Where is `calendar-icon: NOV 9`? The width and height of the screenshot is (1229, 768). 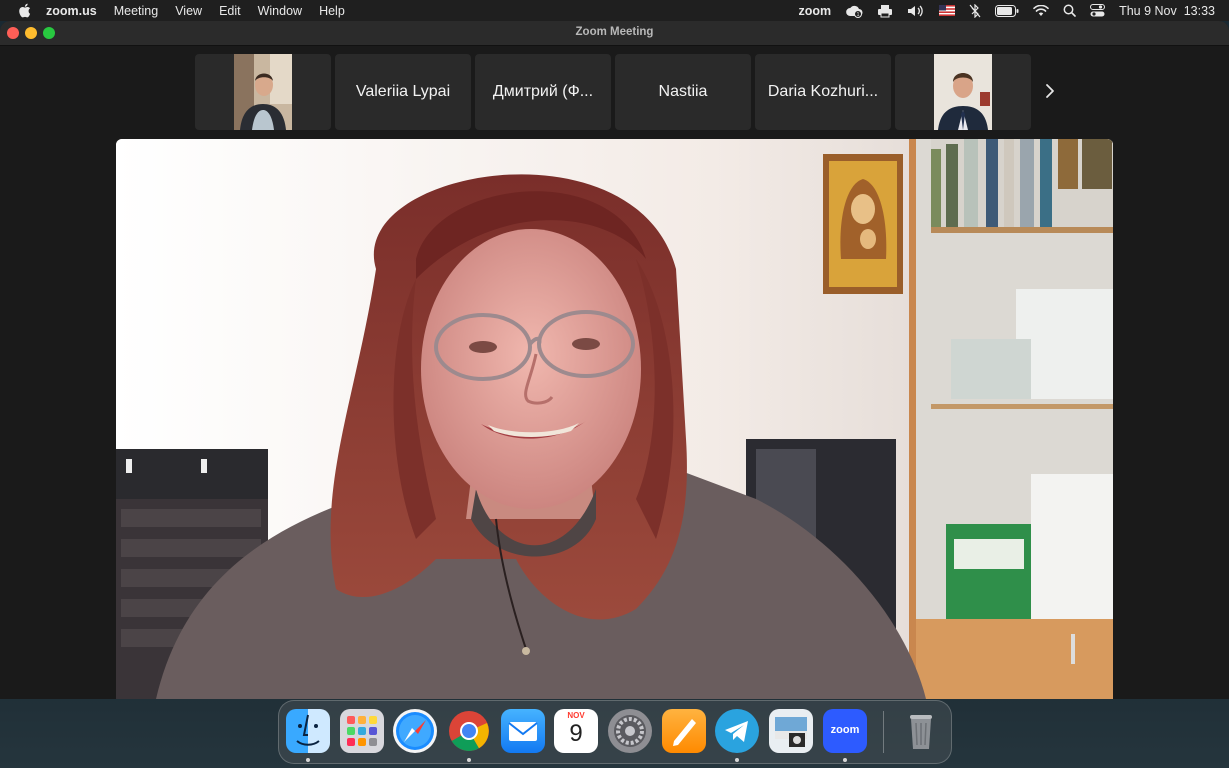 calendar-icon: NOV 9 is located at coordinates (576, 731).